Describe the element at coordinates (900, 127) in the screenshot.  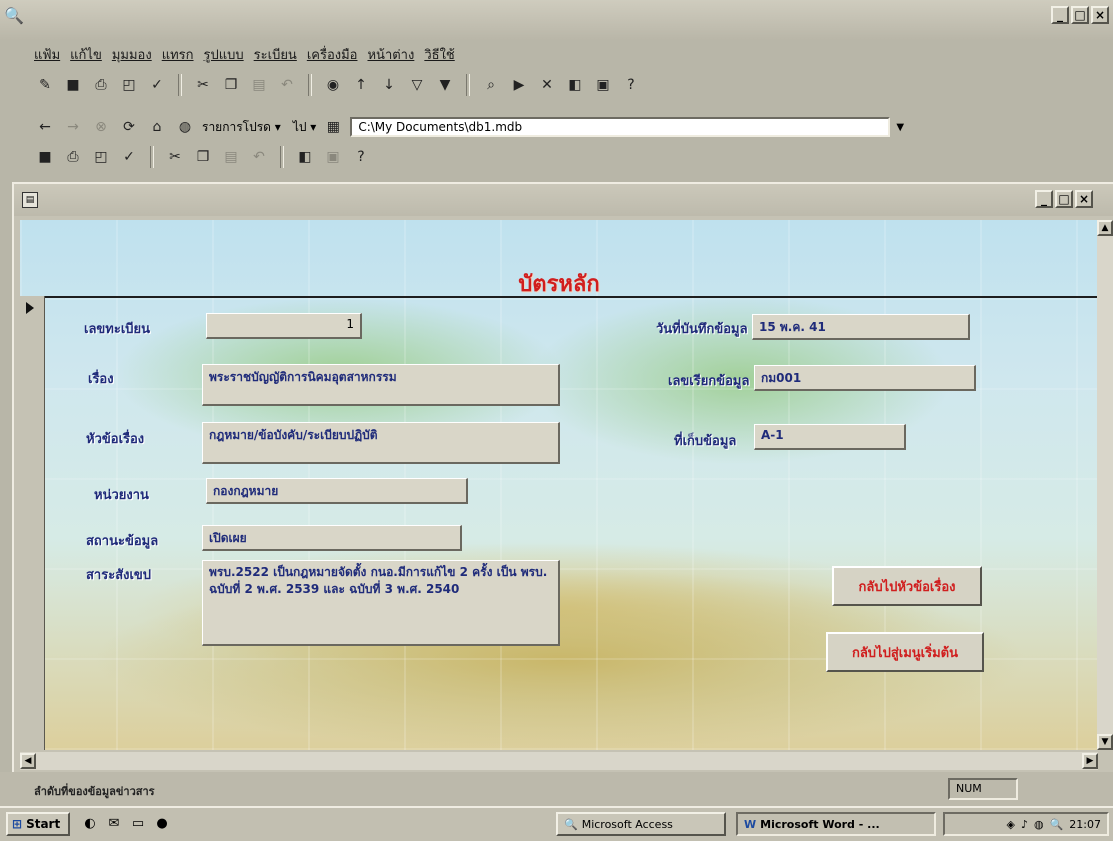
I see `address-dropdown-icon: ▼` at that location.